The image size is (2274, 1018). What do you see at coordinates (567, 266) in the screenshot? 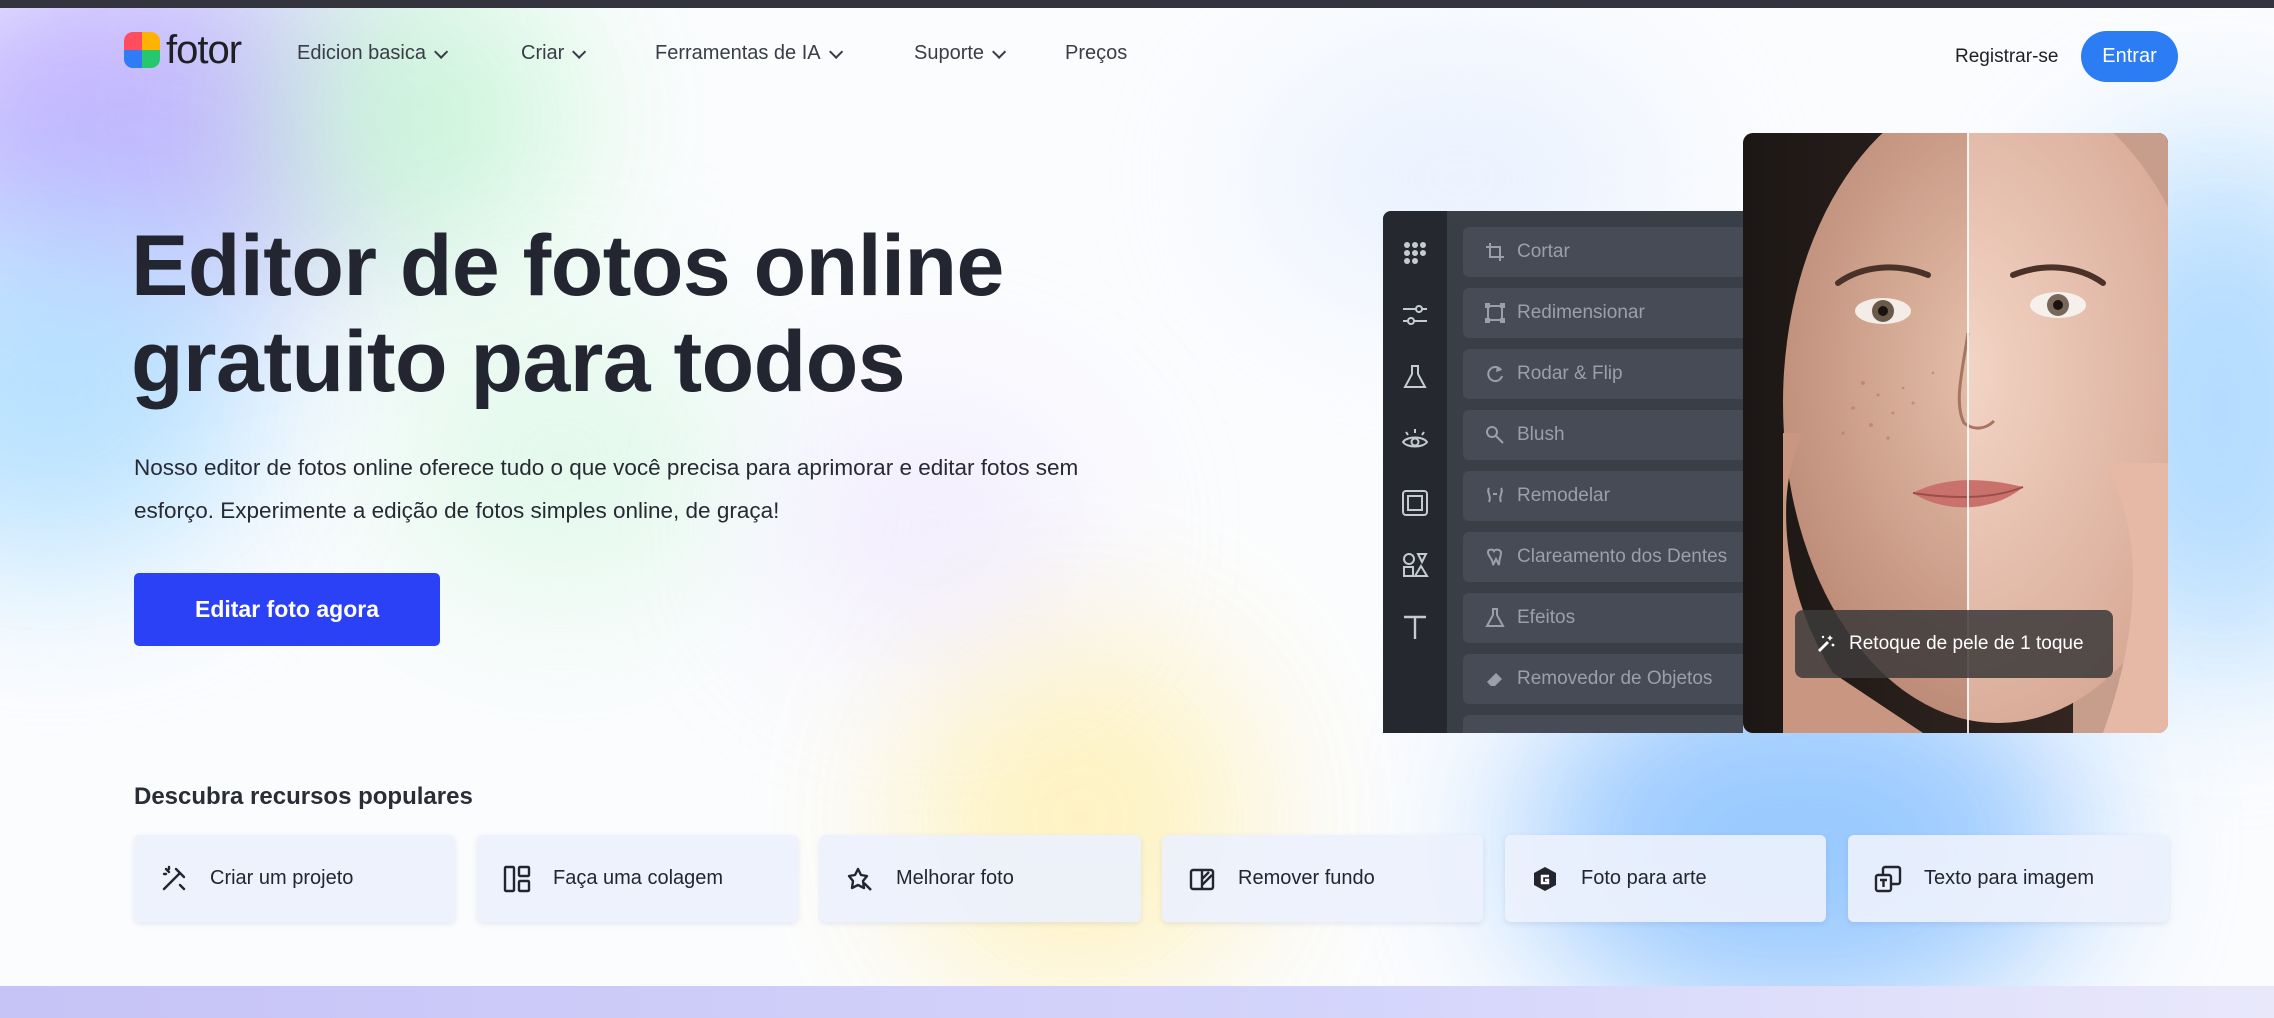
I see `hero-title-line-1: Editor de fotos online` at bounding box center [567, 266].